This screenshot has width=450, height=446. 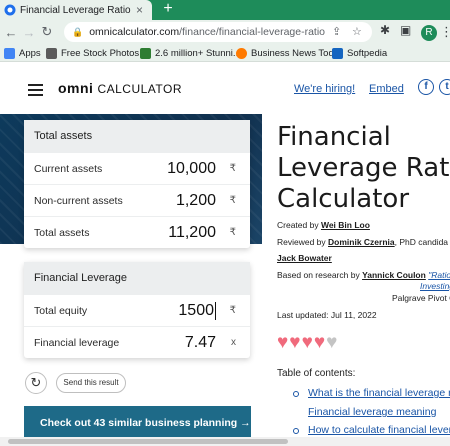 What do you see at coordinates (197, 310) in the screenshot?
I see `total-equity-input: 1500` at bounding box center [197, 310].